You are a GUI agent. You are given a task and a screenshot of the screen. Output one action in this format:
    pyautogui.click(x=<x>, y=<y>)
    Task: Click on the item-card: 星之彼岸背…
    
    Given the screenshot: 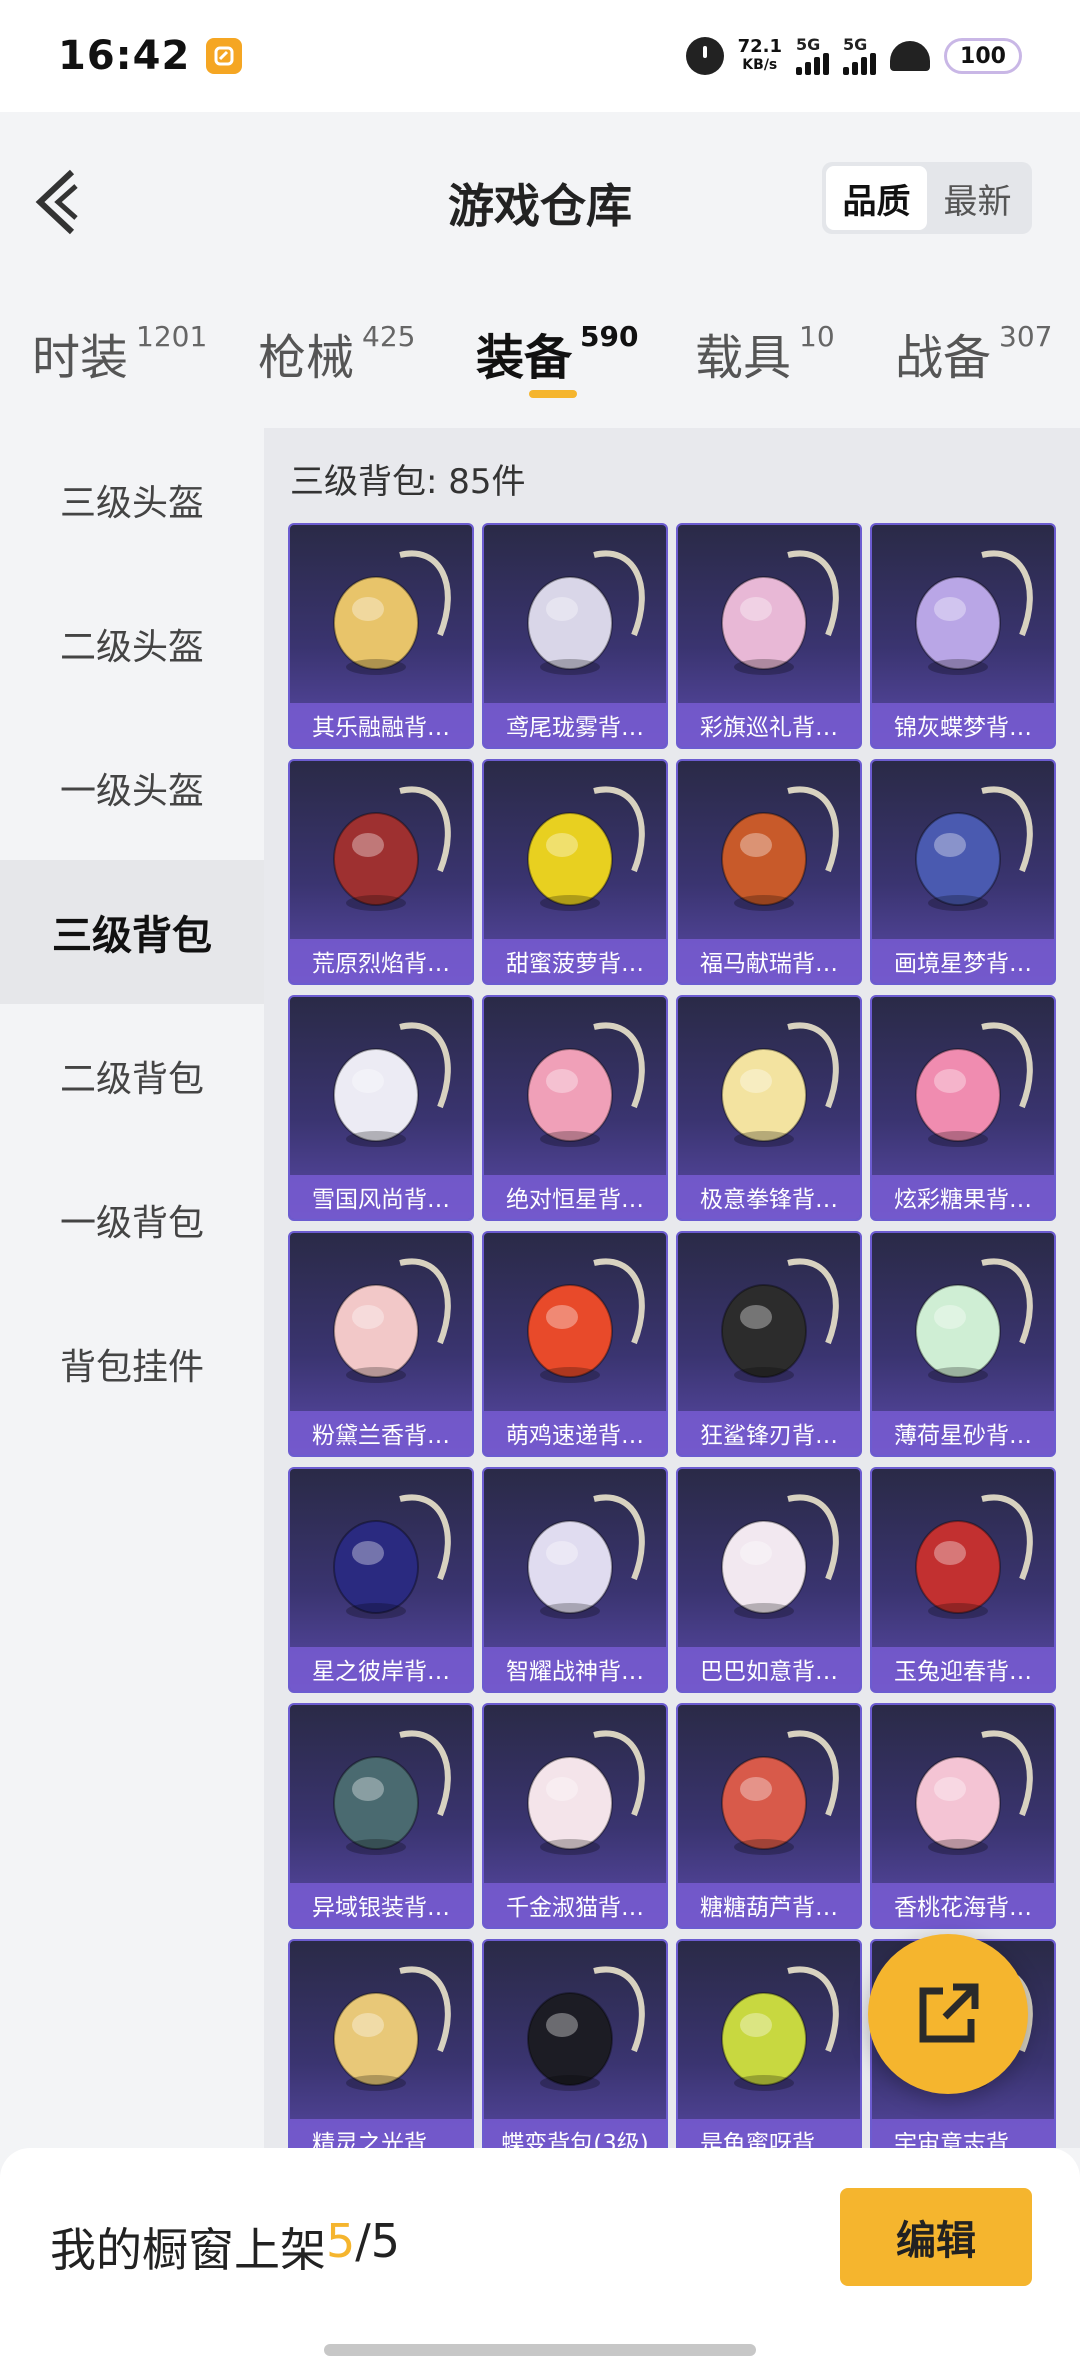 What is the action you would take?
    pyautogui.click(x=381, y=1580)
    